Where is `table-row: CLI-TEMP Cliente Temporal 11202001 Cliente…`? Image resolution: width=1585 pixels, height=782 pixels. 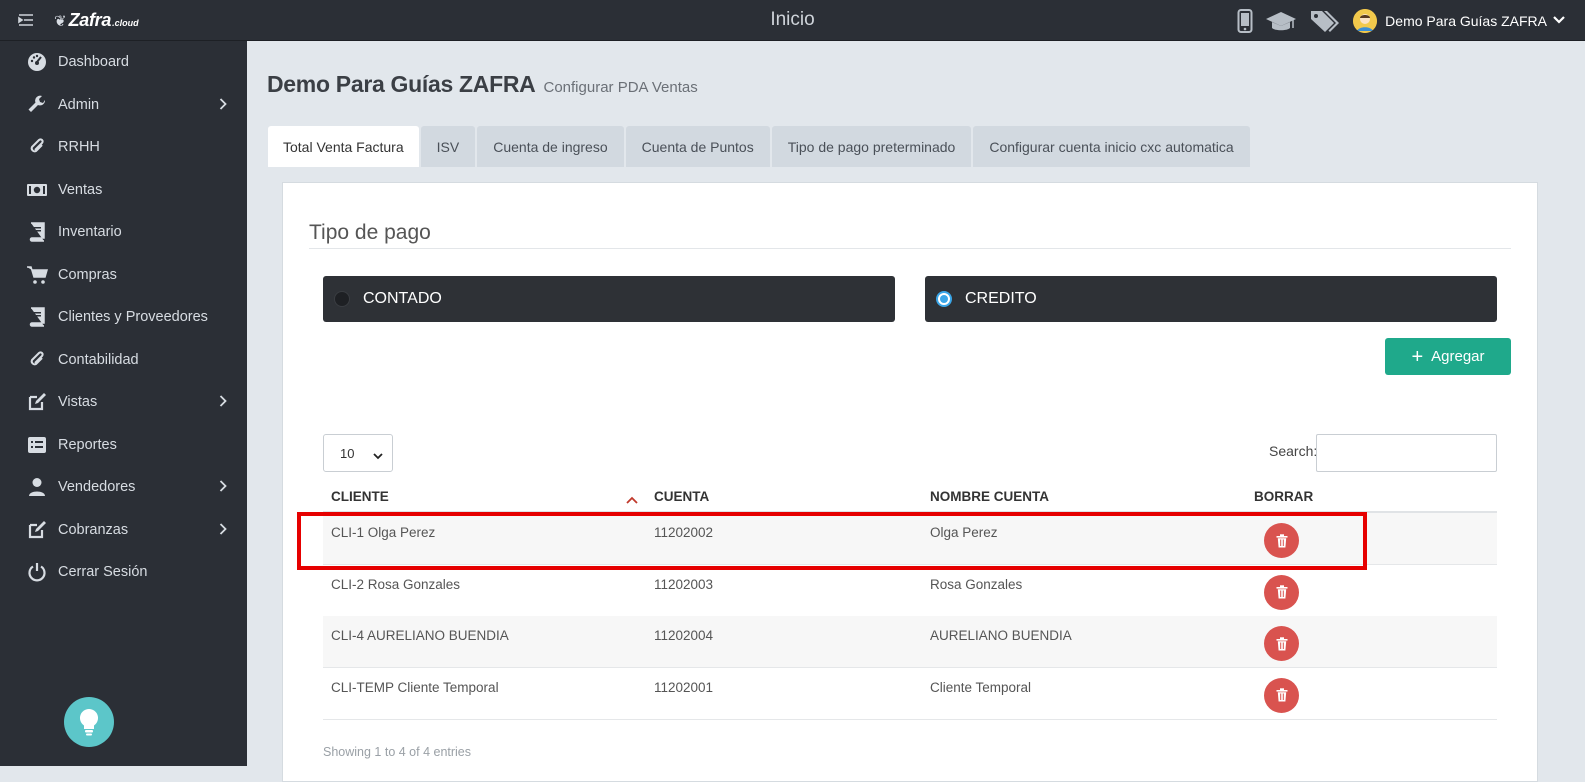
table-row: CLI-TEMP Cliente Temporal 11202001 Cliente… is located at coordinates (910, 694).